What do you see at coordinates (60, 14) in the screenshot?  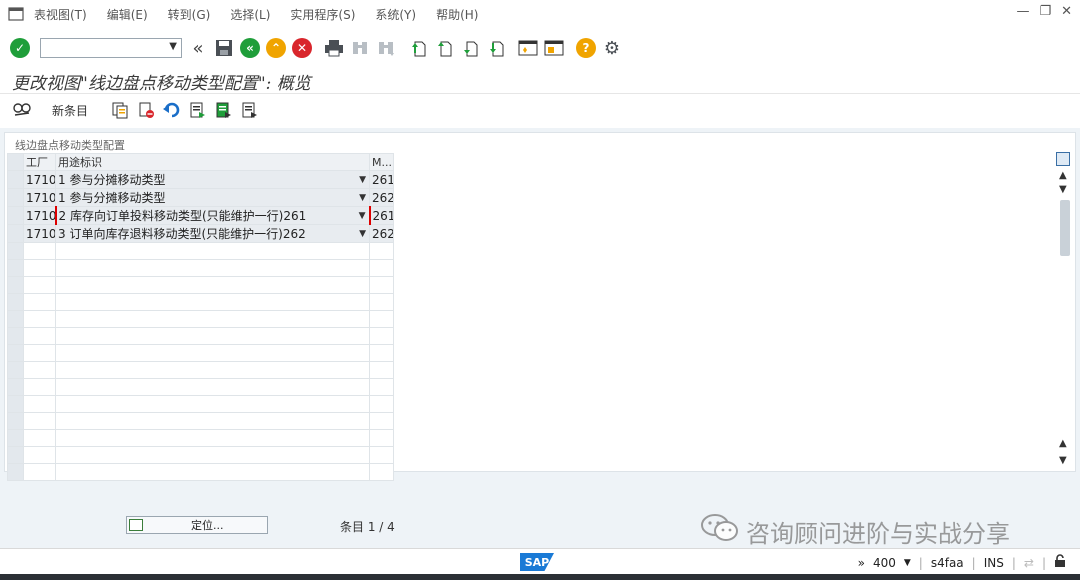 I see `menu-table-view: 表视图(T)` at bounding box center [60, 14].